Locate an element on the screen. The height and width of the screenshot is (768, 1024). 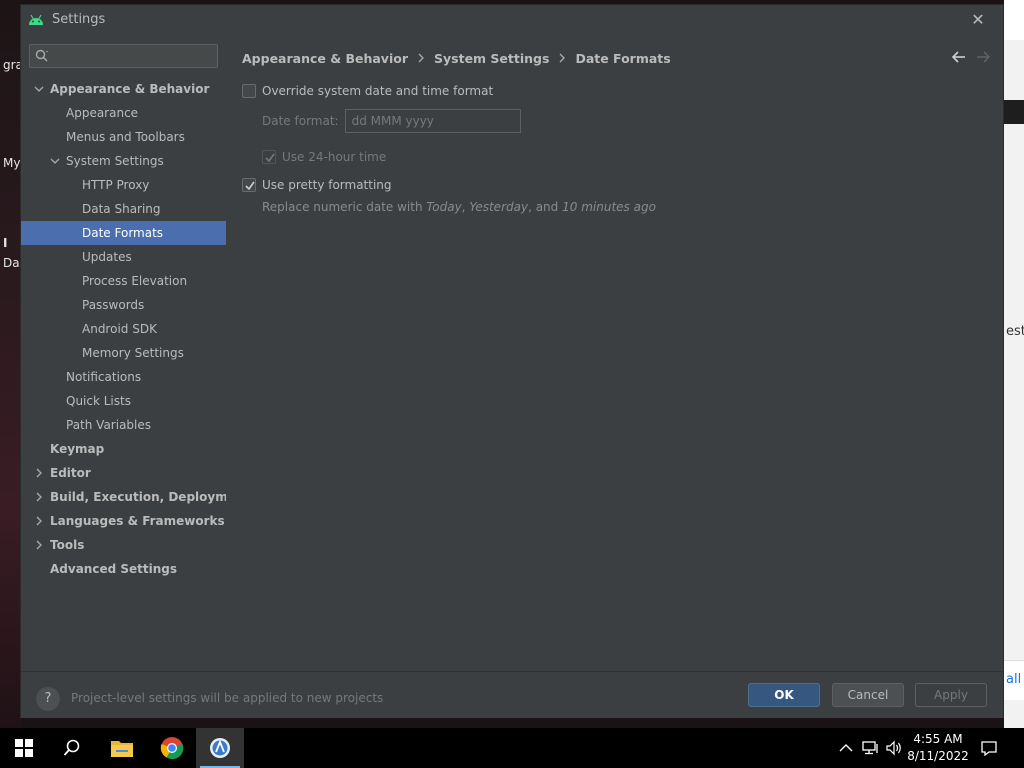
desktop-background-right: est all is located at coordinates (1014, 364).